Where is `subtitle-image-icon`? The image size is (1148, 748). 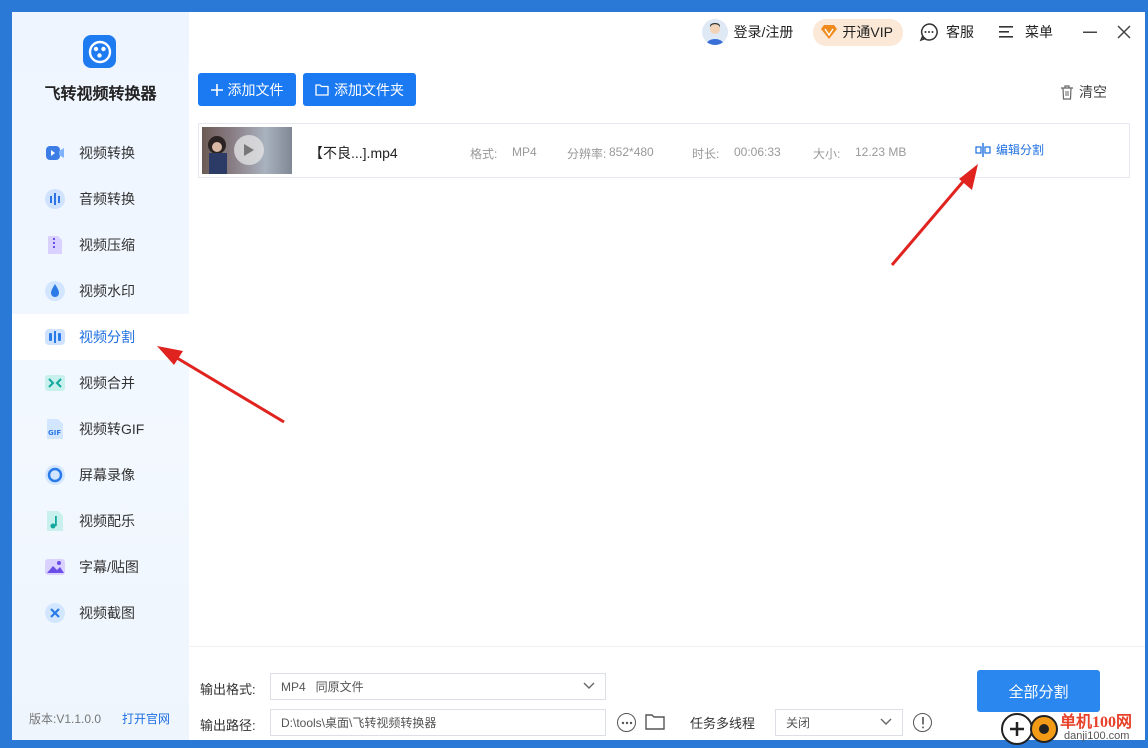 subtitle-image-icon is located at coordinates (55, 567).